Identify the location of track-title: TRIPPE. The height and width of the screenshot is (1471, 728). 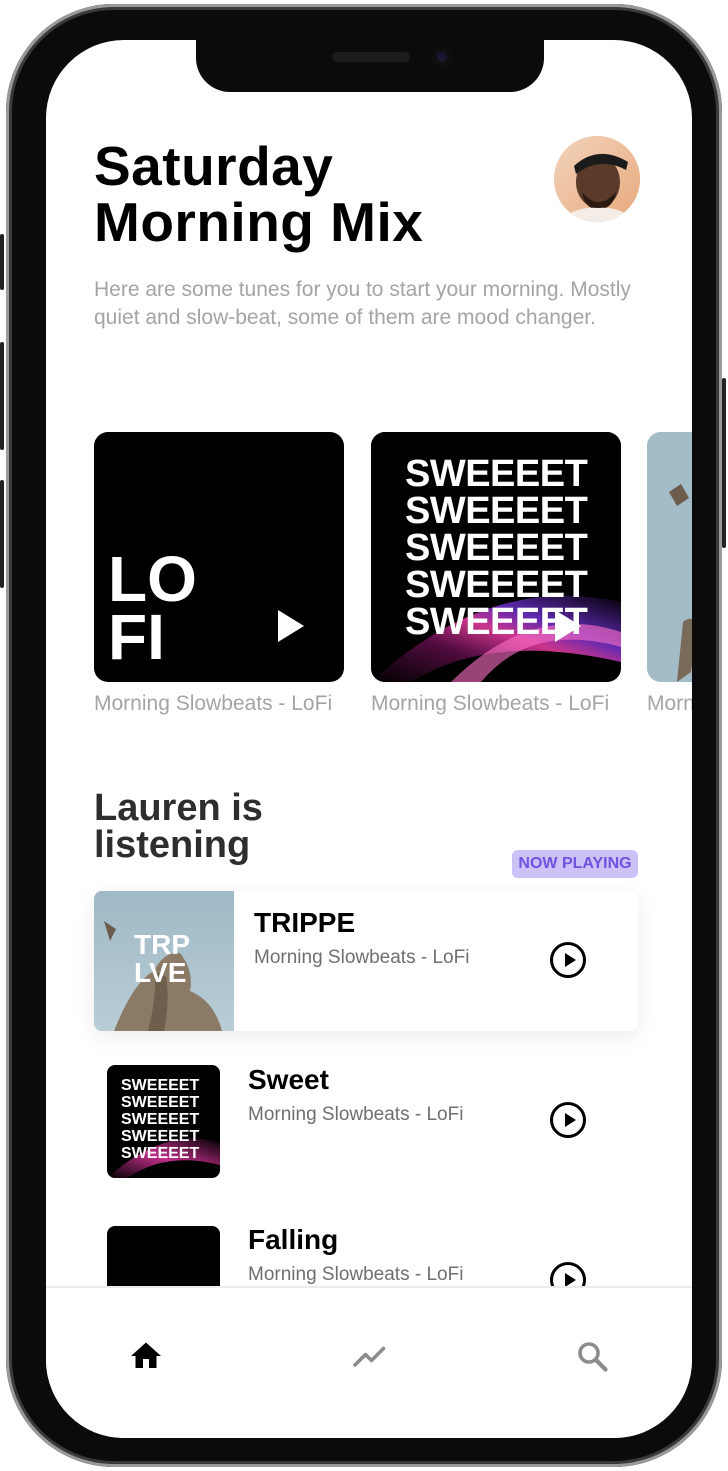
(305, 922).